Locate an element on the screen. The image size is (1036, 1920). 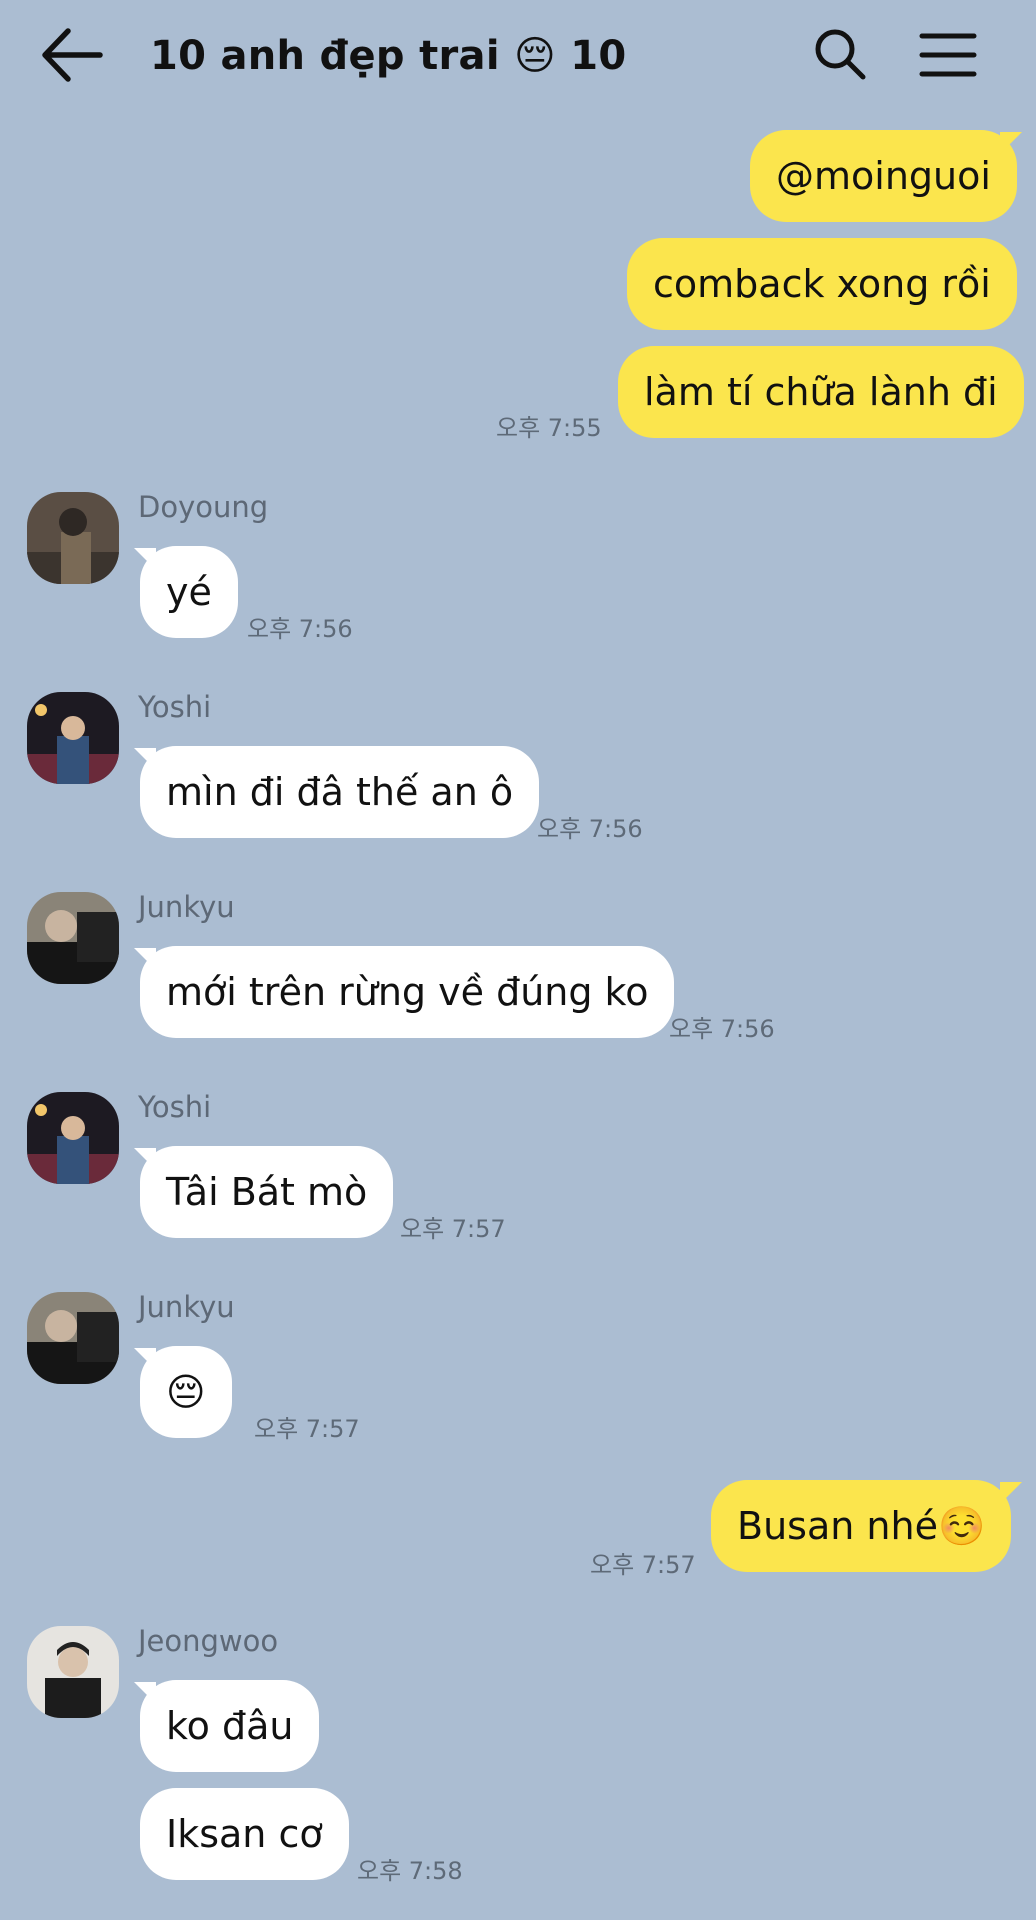
outgoing-message: comback xong rồi is located at coordinates (822, 284).